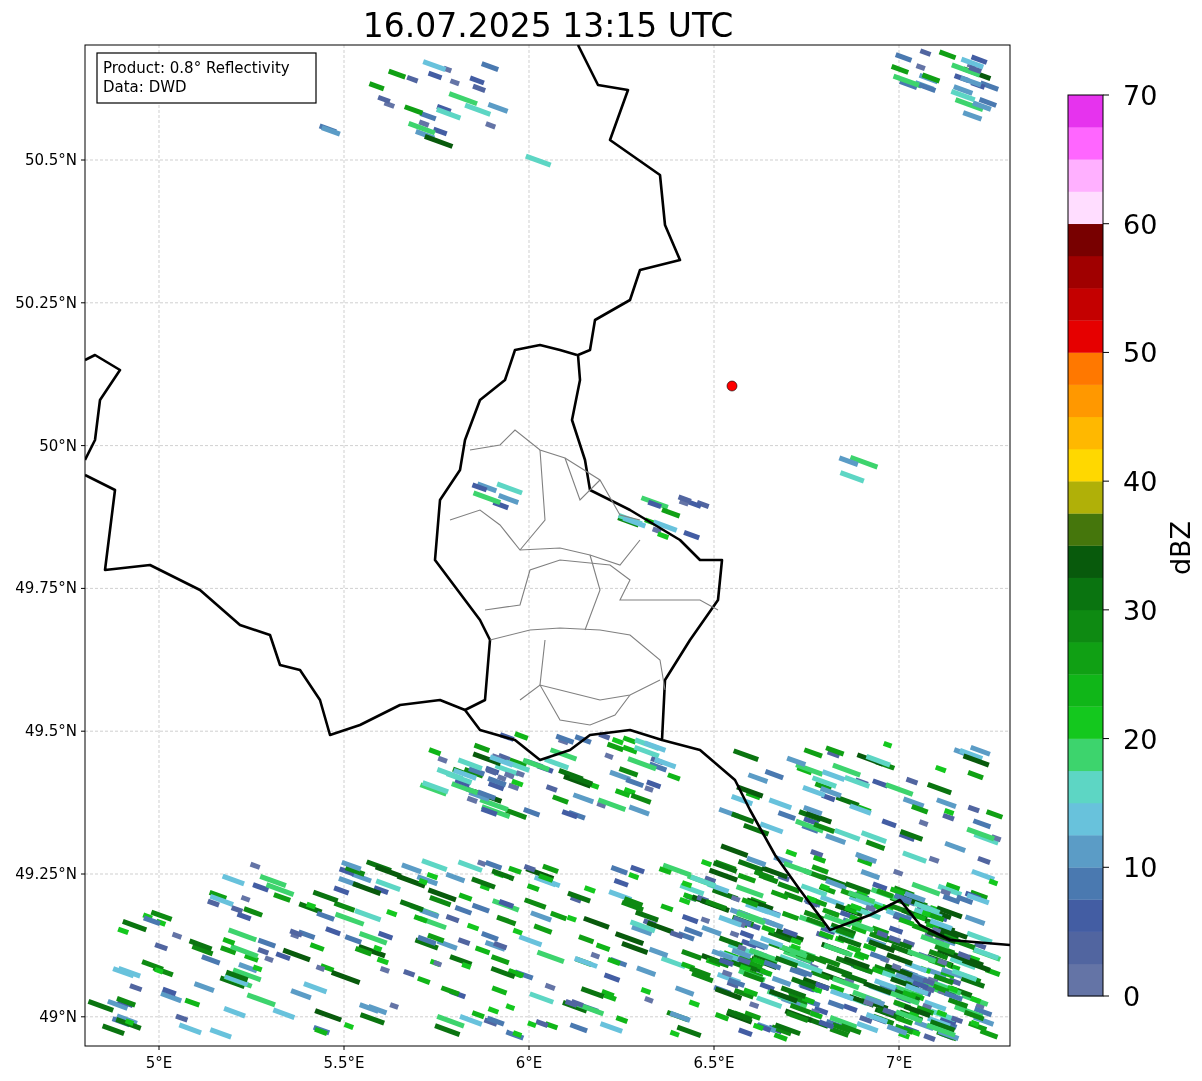 The image size is (1202, 1081). What do you see at coordinates (58, 445) in the screenshot?
I see `latitude-label: 50°N` at bounding box center [58, 445].